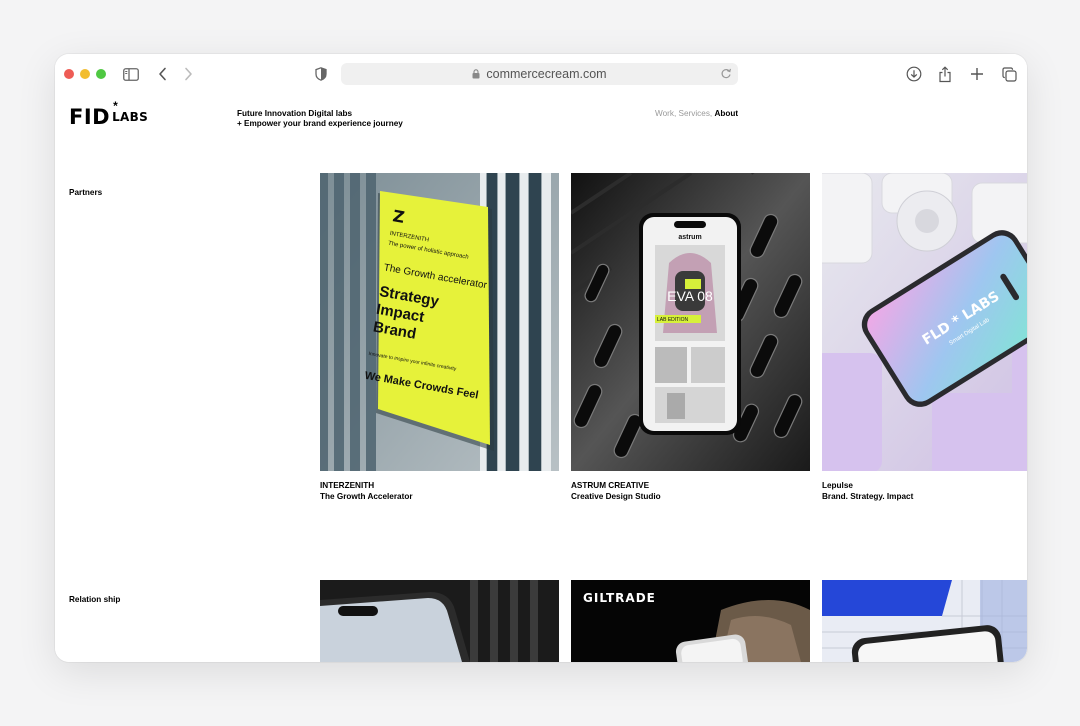 This screenshot has width=1080, height=726. I want to click on logo-fid-text: FID, so click(90, 117).